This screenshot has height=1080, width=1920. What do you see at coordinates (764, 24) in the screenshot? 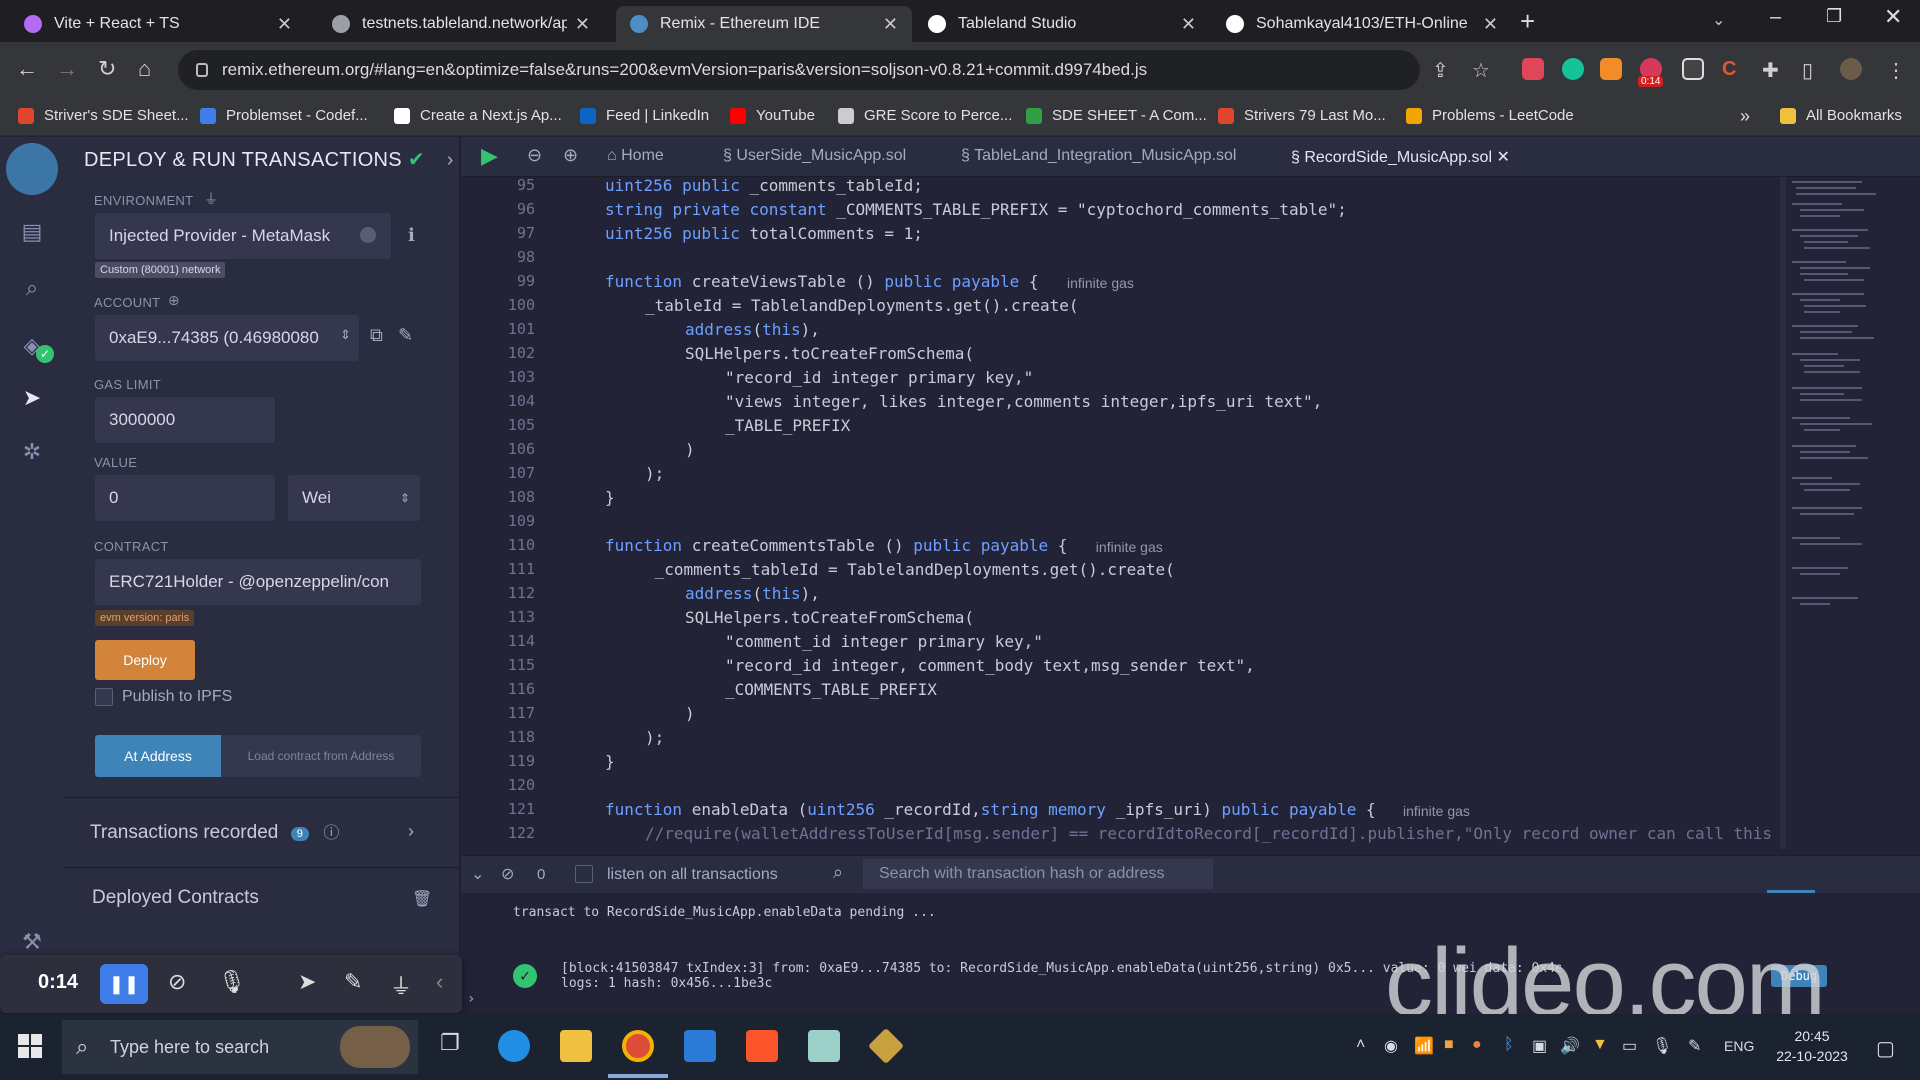
I see `browser-tab: Remix - Ethereum IDE ✕` at bounding box center [764, 24].